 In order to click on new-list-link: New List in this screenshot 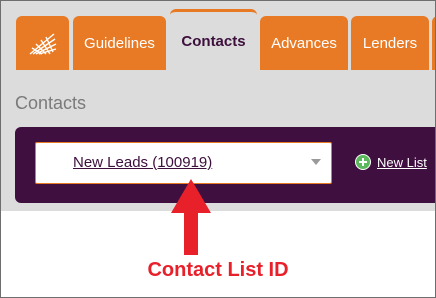, I will do `click(391, 162)`.